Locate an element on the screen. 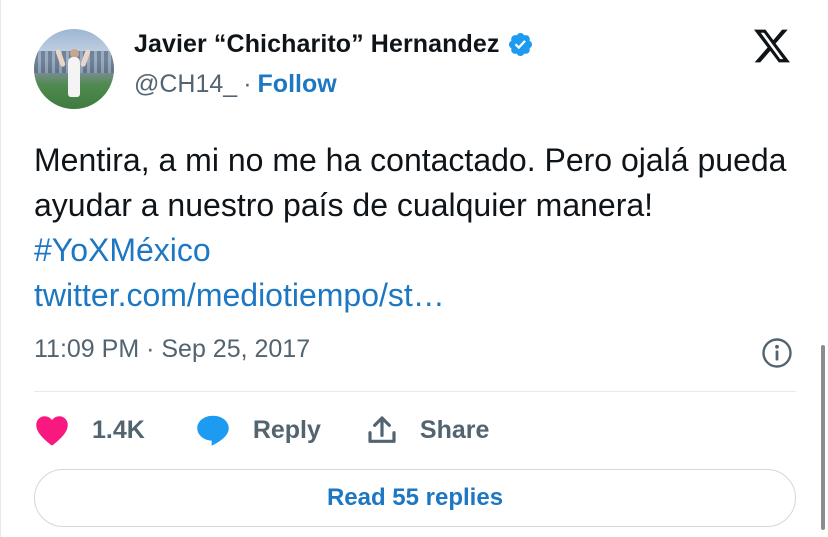  hashtag-link: #YoXMéxico is located at coordinates (122, 250).